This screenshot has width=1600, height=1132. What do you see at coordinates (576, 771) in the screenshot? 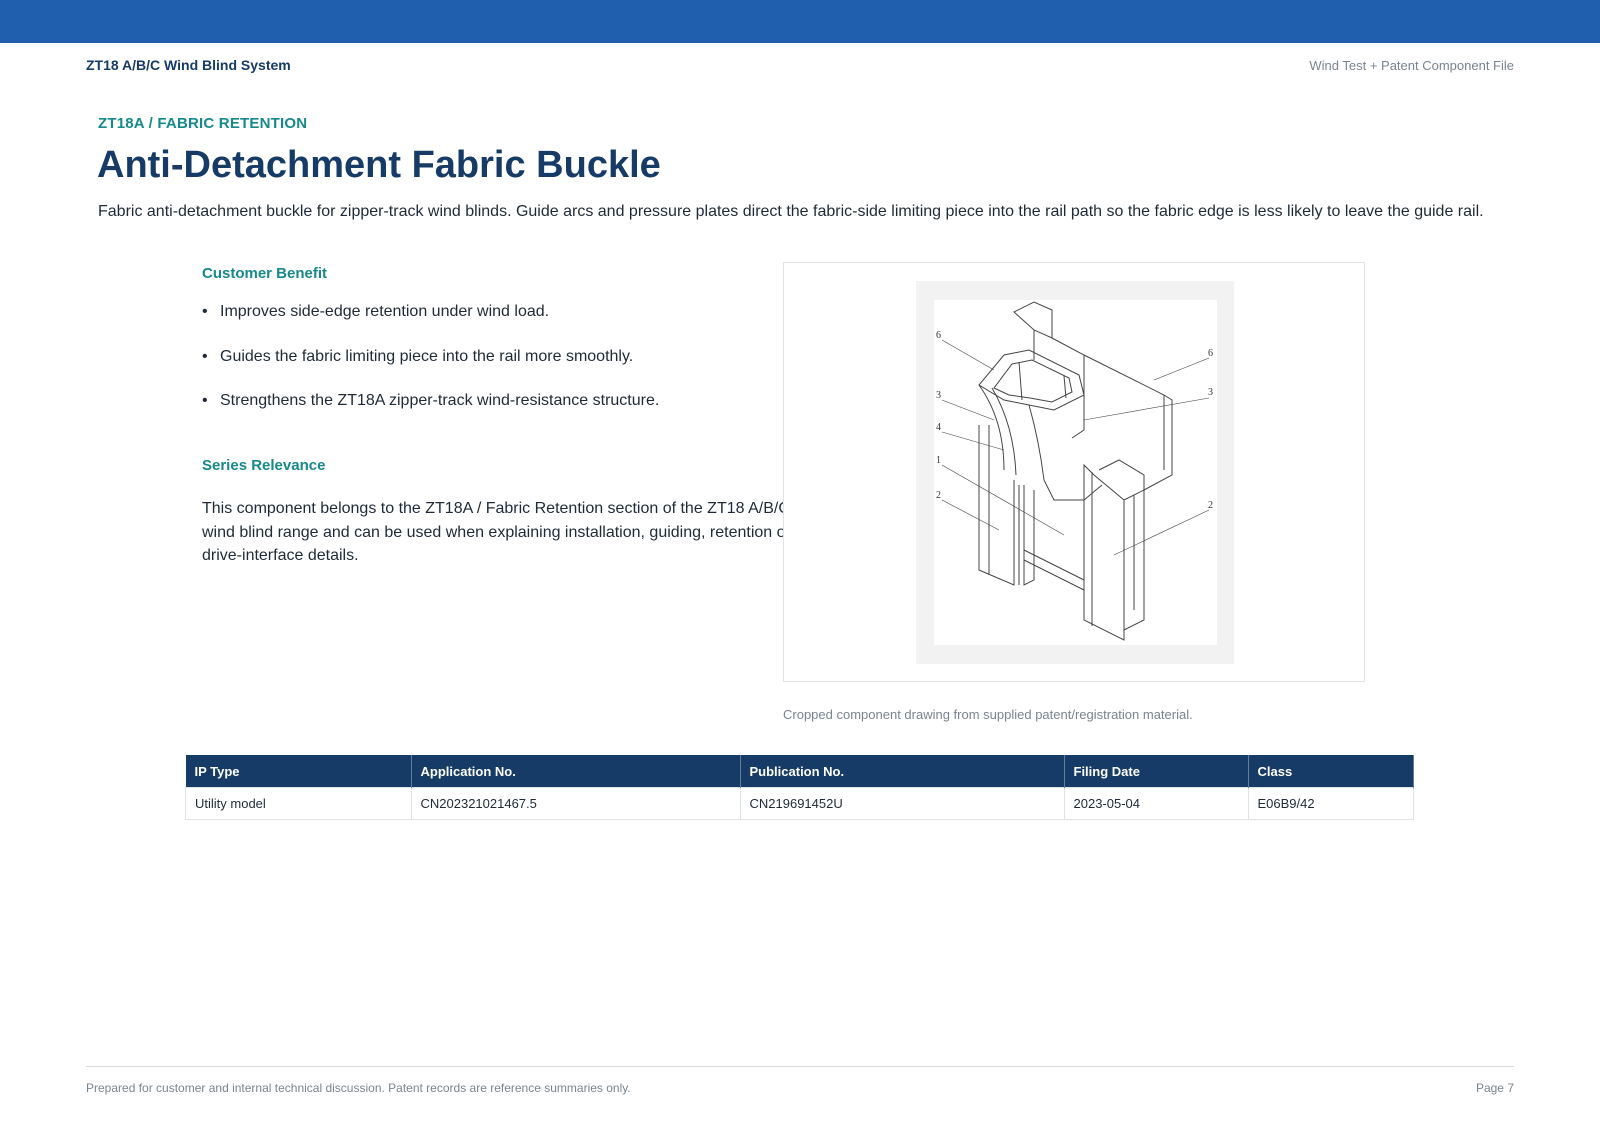
I see `column-header: Application No.` at bounding box center [576, 771].